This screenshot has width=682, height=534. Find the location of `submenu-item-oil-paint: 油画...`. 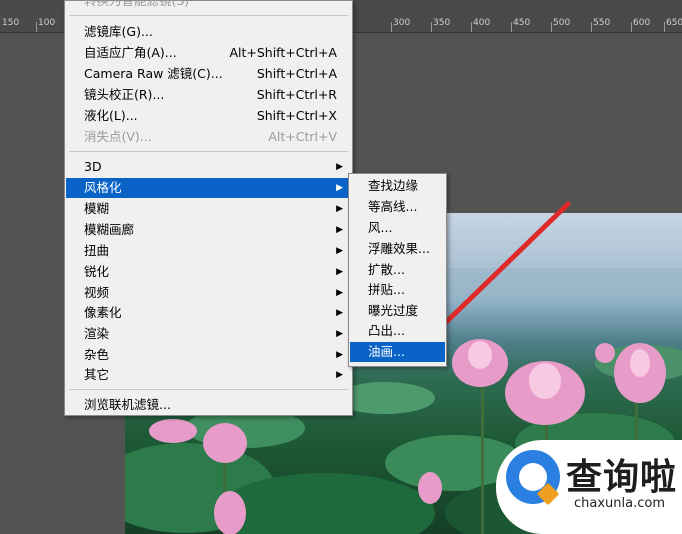

submenu-item-oil-paint: 油画... is located at coordinates (397, 352).